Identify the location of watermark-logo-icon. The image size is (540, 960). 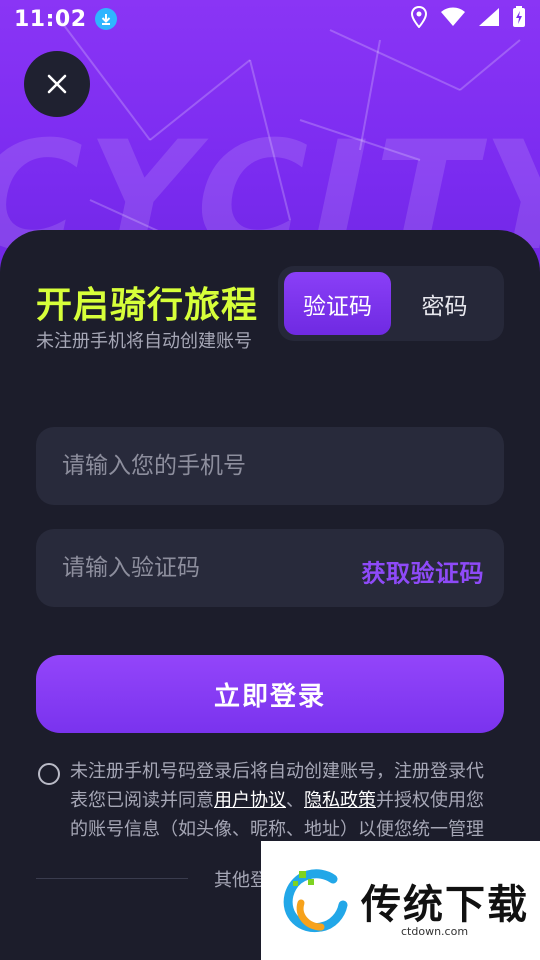
(315, 900).